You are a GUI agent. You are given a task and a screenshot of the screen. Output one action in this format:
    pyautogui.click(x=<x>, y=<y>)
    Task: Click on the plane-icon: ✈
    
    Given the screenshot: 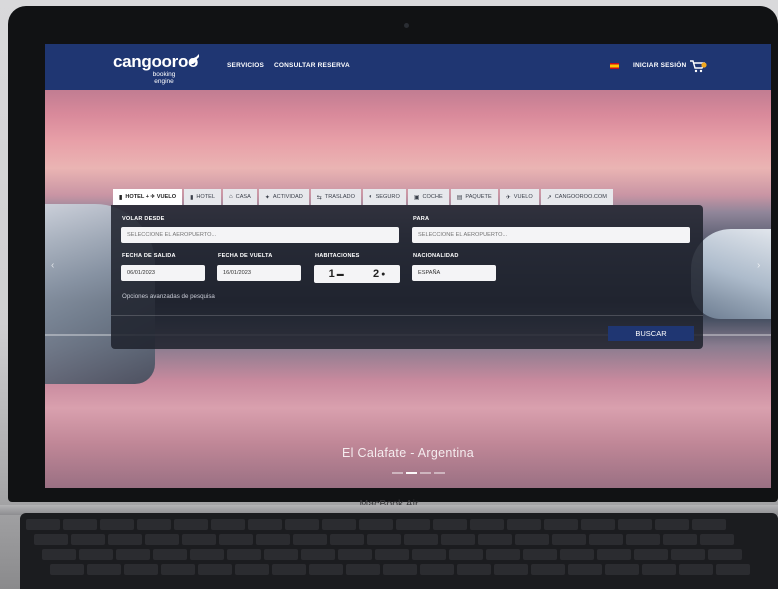 What is the action you would take?
    pyautogui.click(x=508, y=197)
    